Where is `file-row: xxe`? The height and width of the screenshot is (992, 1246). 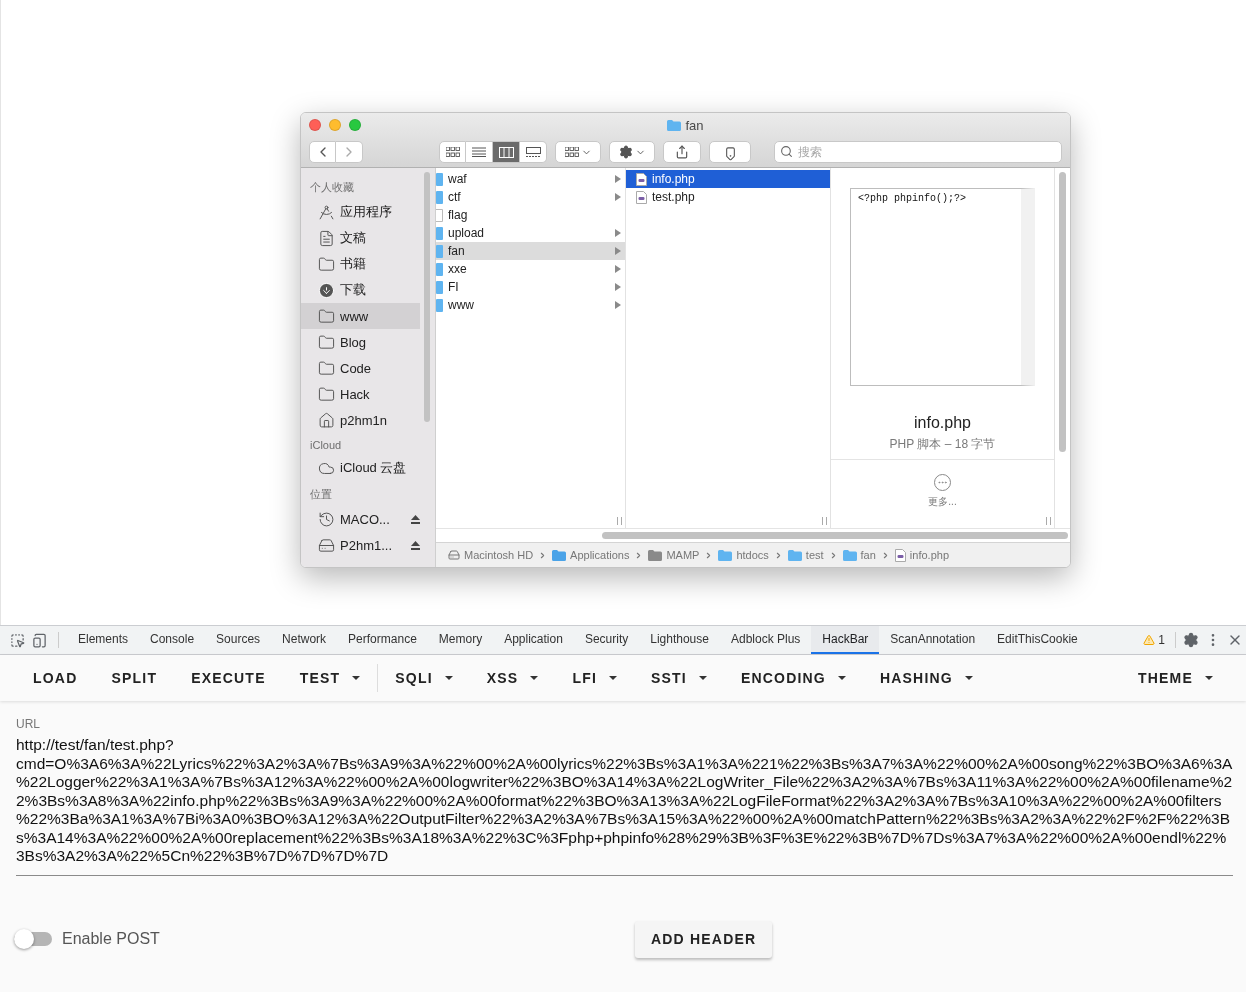 file-row: xxe is located at coordinates (530, 269).